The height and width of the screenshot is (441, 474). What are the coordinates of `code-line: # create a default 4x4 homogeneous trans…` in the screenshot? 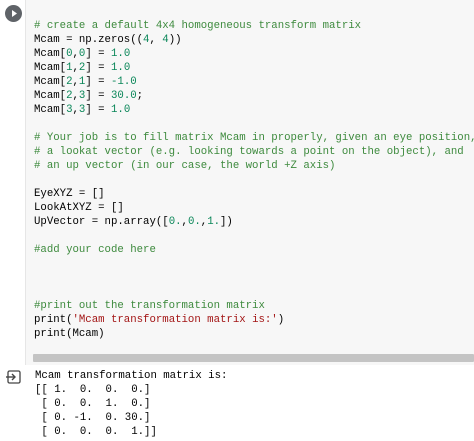 It's located at (254, 26).